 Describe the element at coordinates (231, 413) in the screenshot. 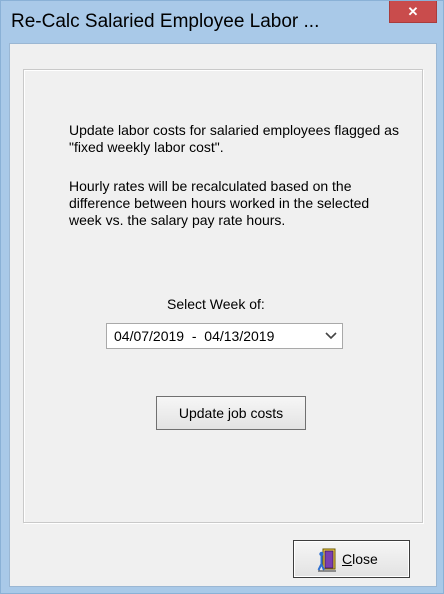

I see `update-job-costs-button: Update job costs` at that location.